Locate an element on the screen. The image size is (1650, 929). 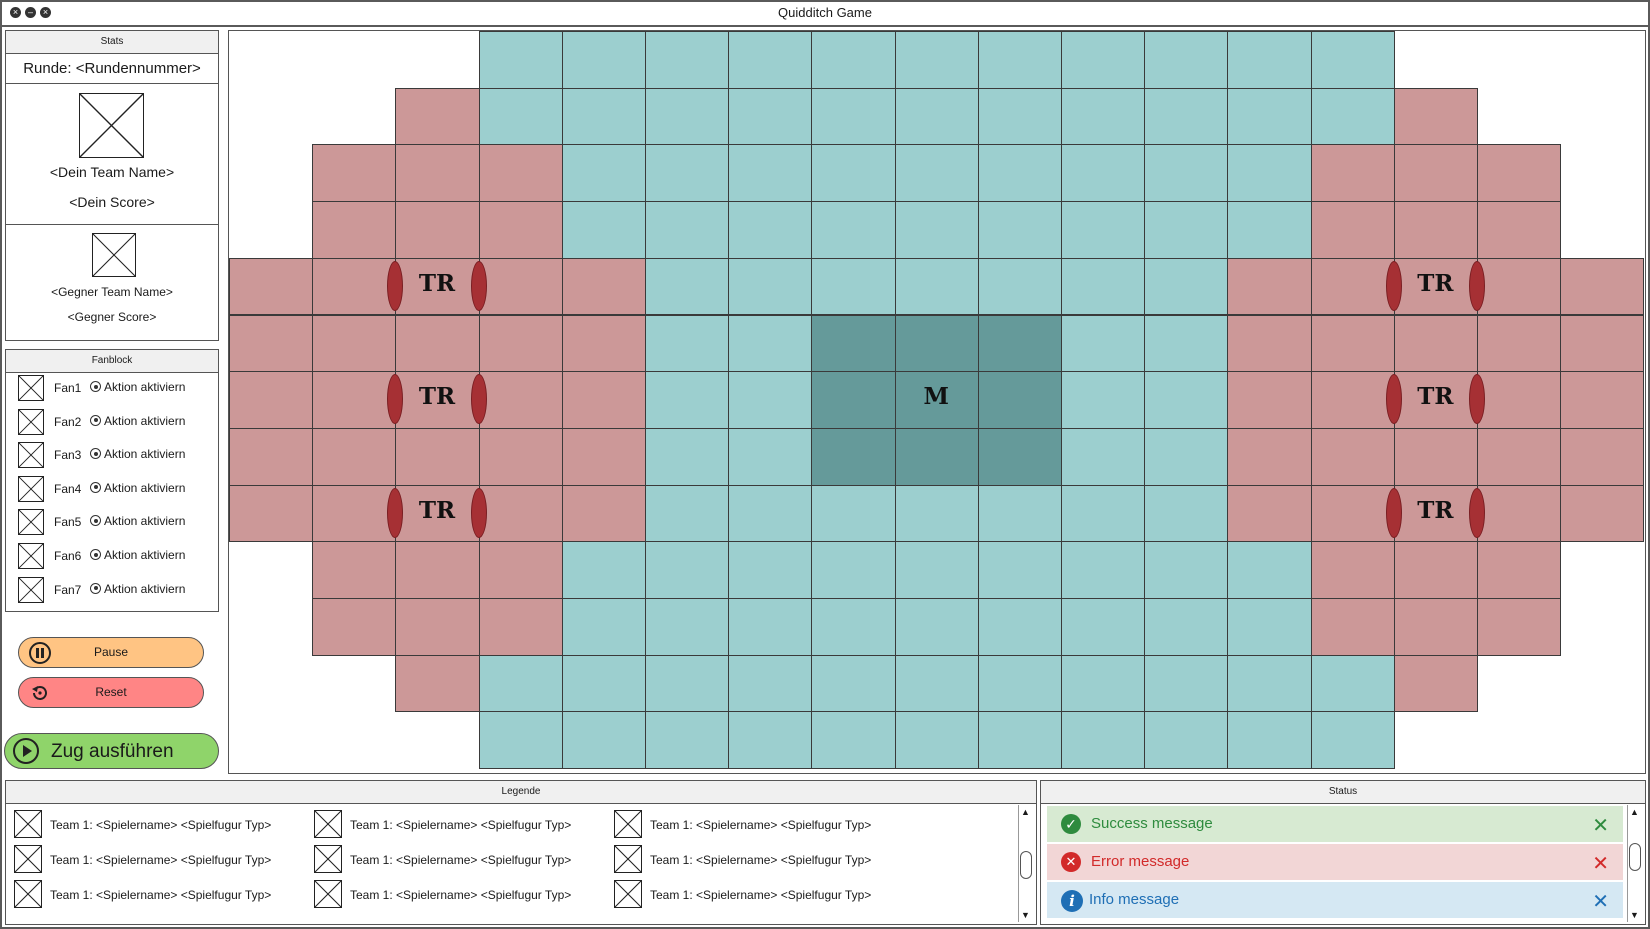
legend-scrollbar: ▲ ▼ is located at coordinates (1026, 863).